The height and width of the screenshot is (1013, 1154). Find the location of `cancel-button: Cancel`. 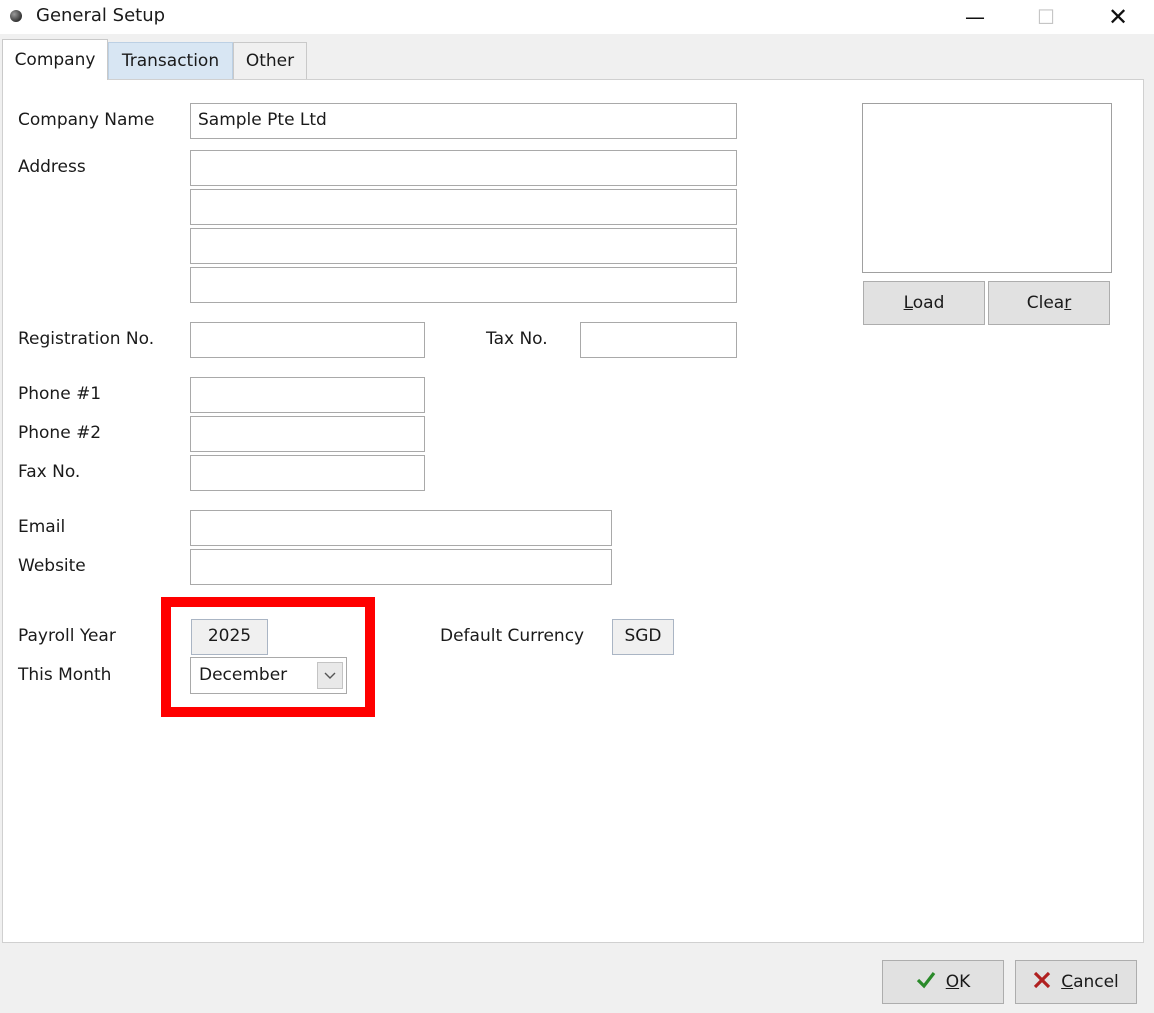

cancel-button: Cancel is located at coordinates (1076, 982).